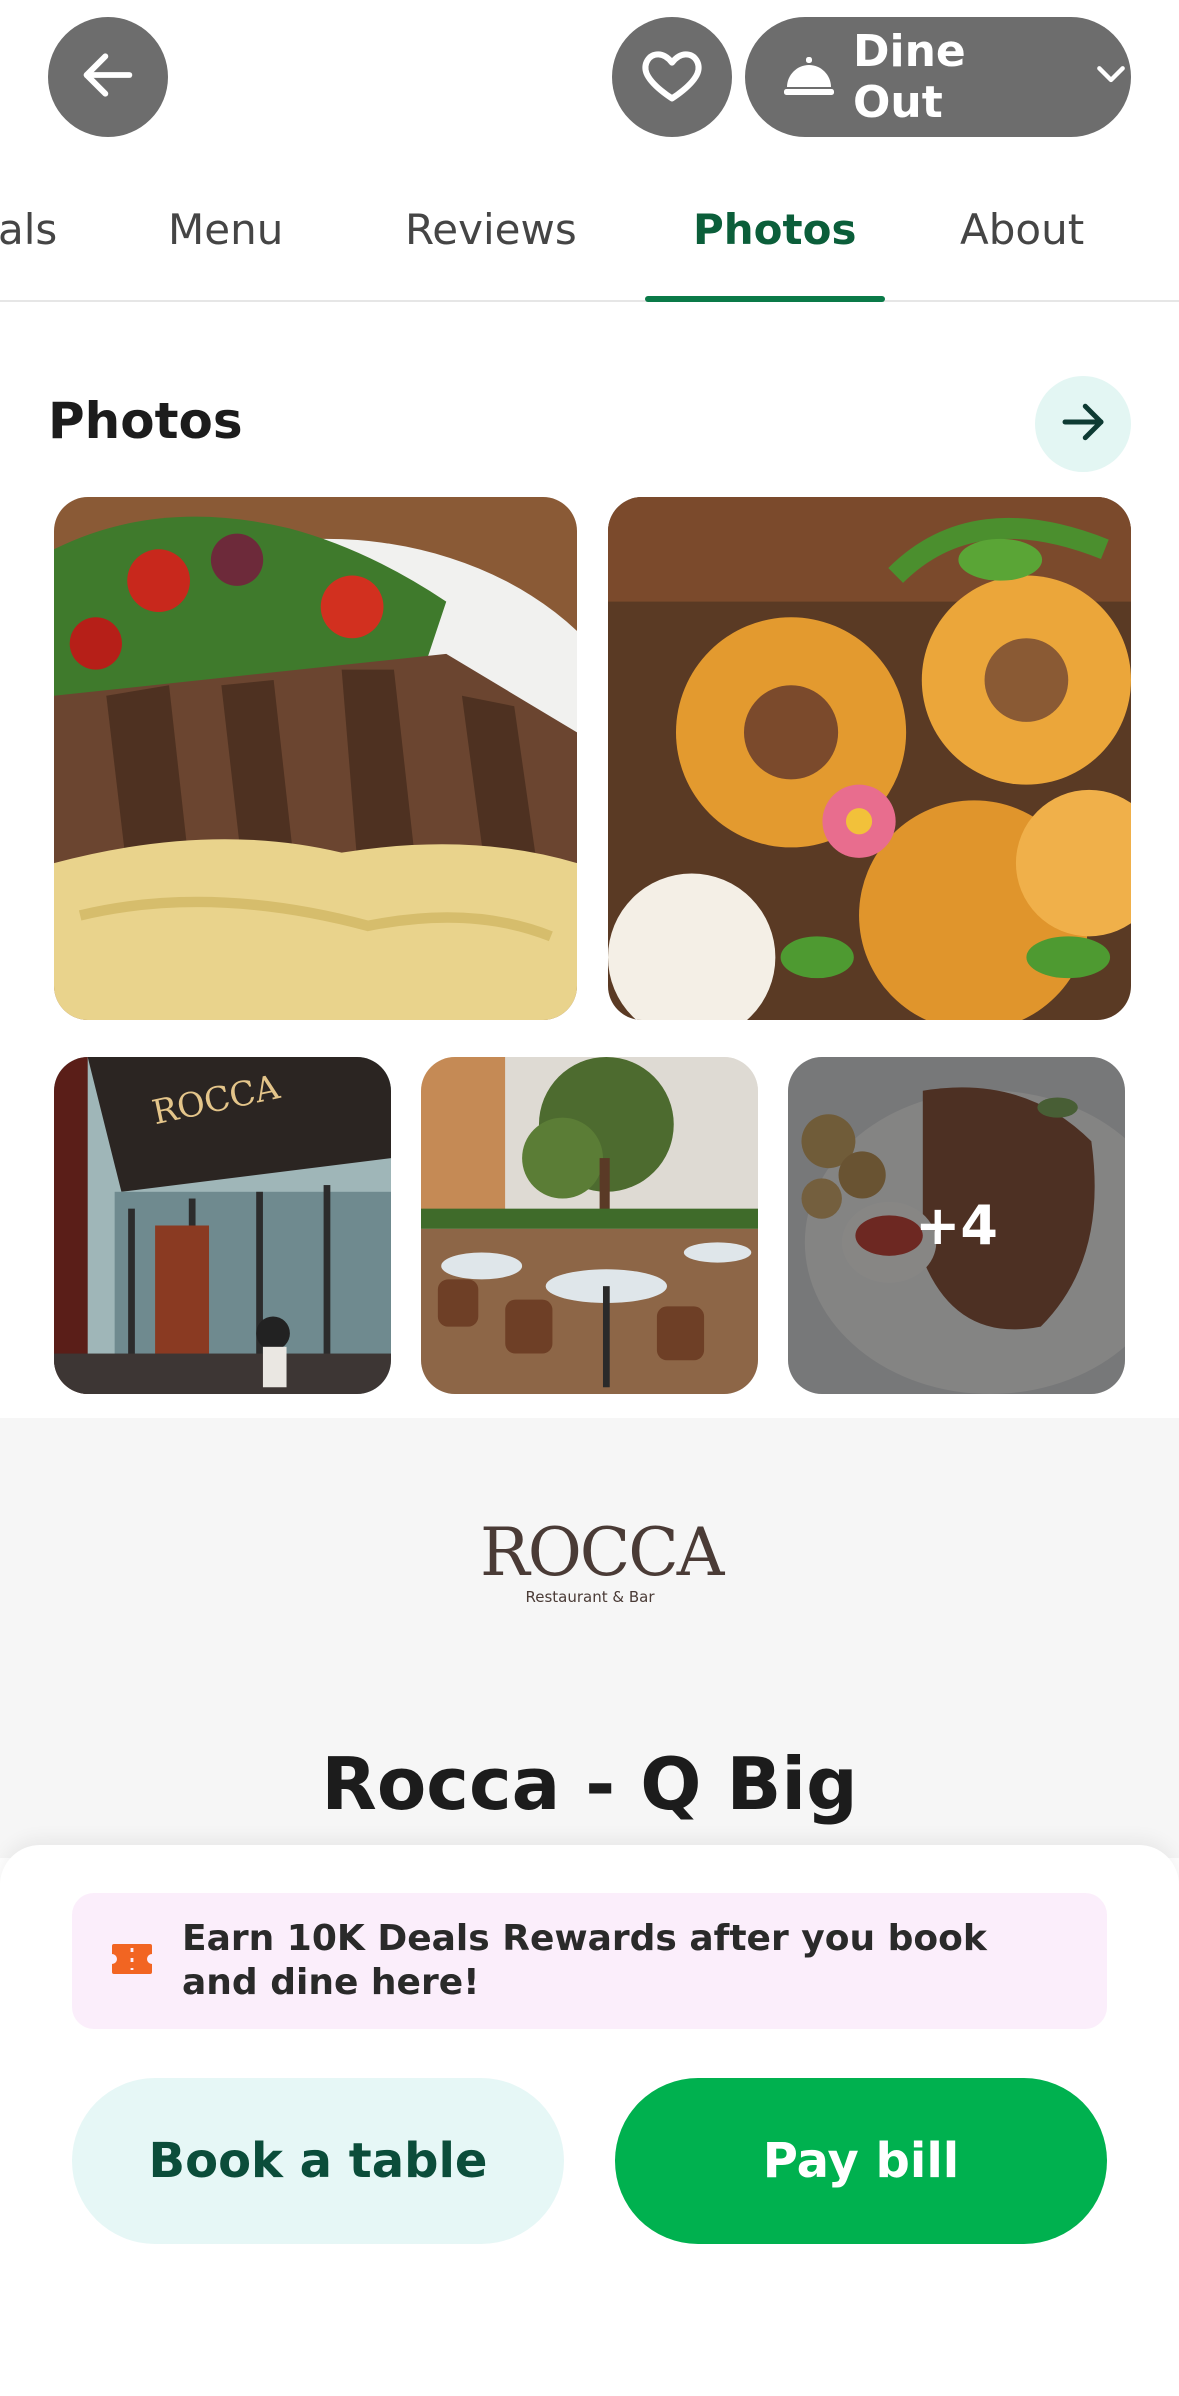 The height and width of the screenshot is (2396, 1179). I want to click on tab-menu: Menu, so click(225, 229).